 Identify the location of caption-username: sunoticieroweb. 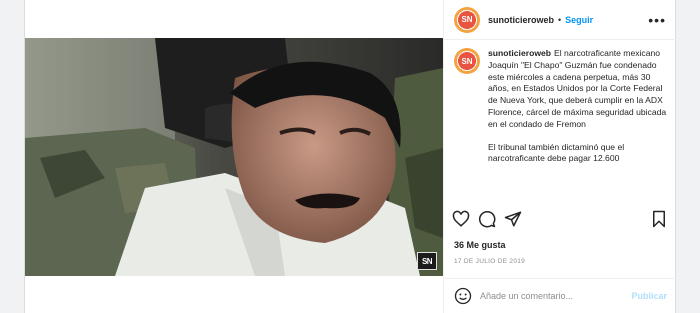
(519, 53).